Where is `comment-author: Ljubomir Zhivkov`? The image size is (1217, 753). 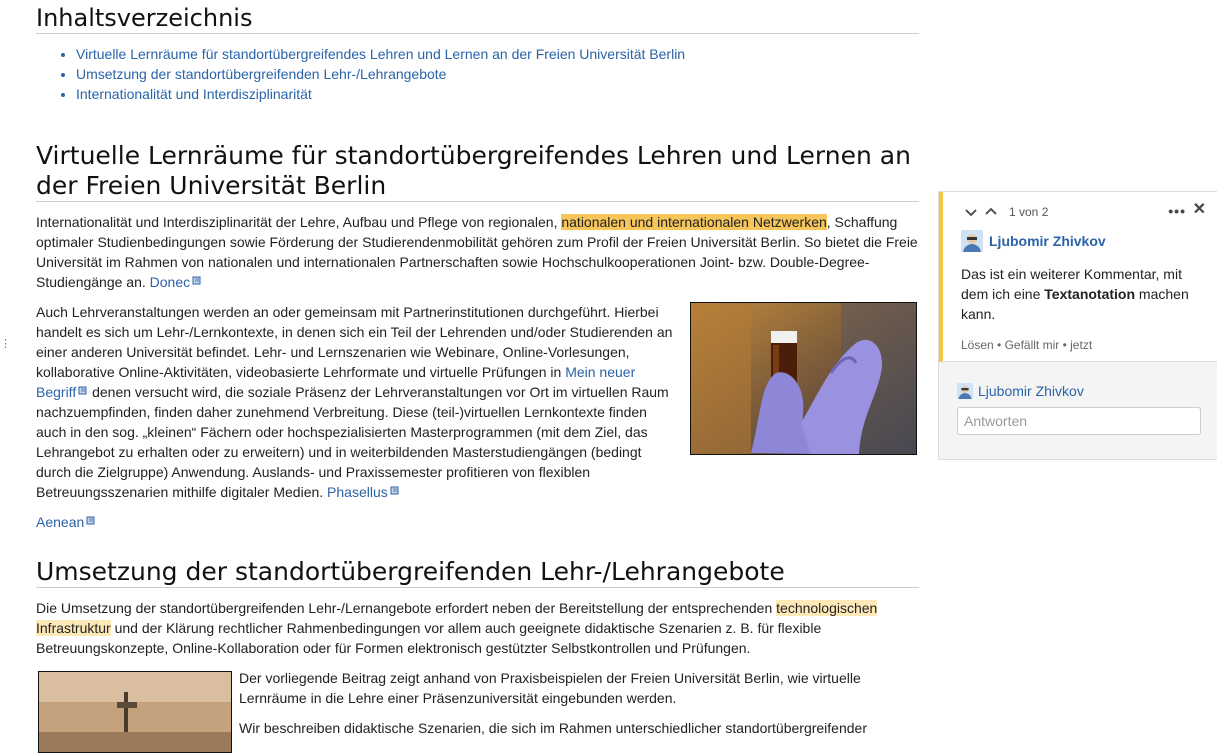
comment-author: Ljubomir Zhivkov is located at coordinates (1033, 241).